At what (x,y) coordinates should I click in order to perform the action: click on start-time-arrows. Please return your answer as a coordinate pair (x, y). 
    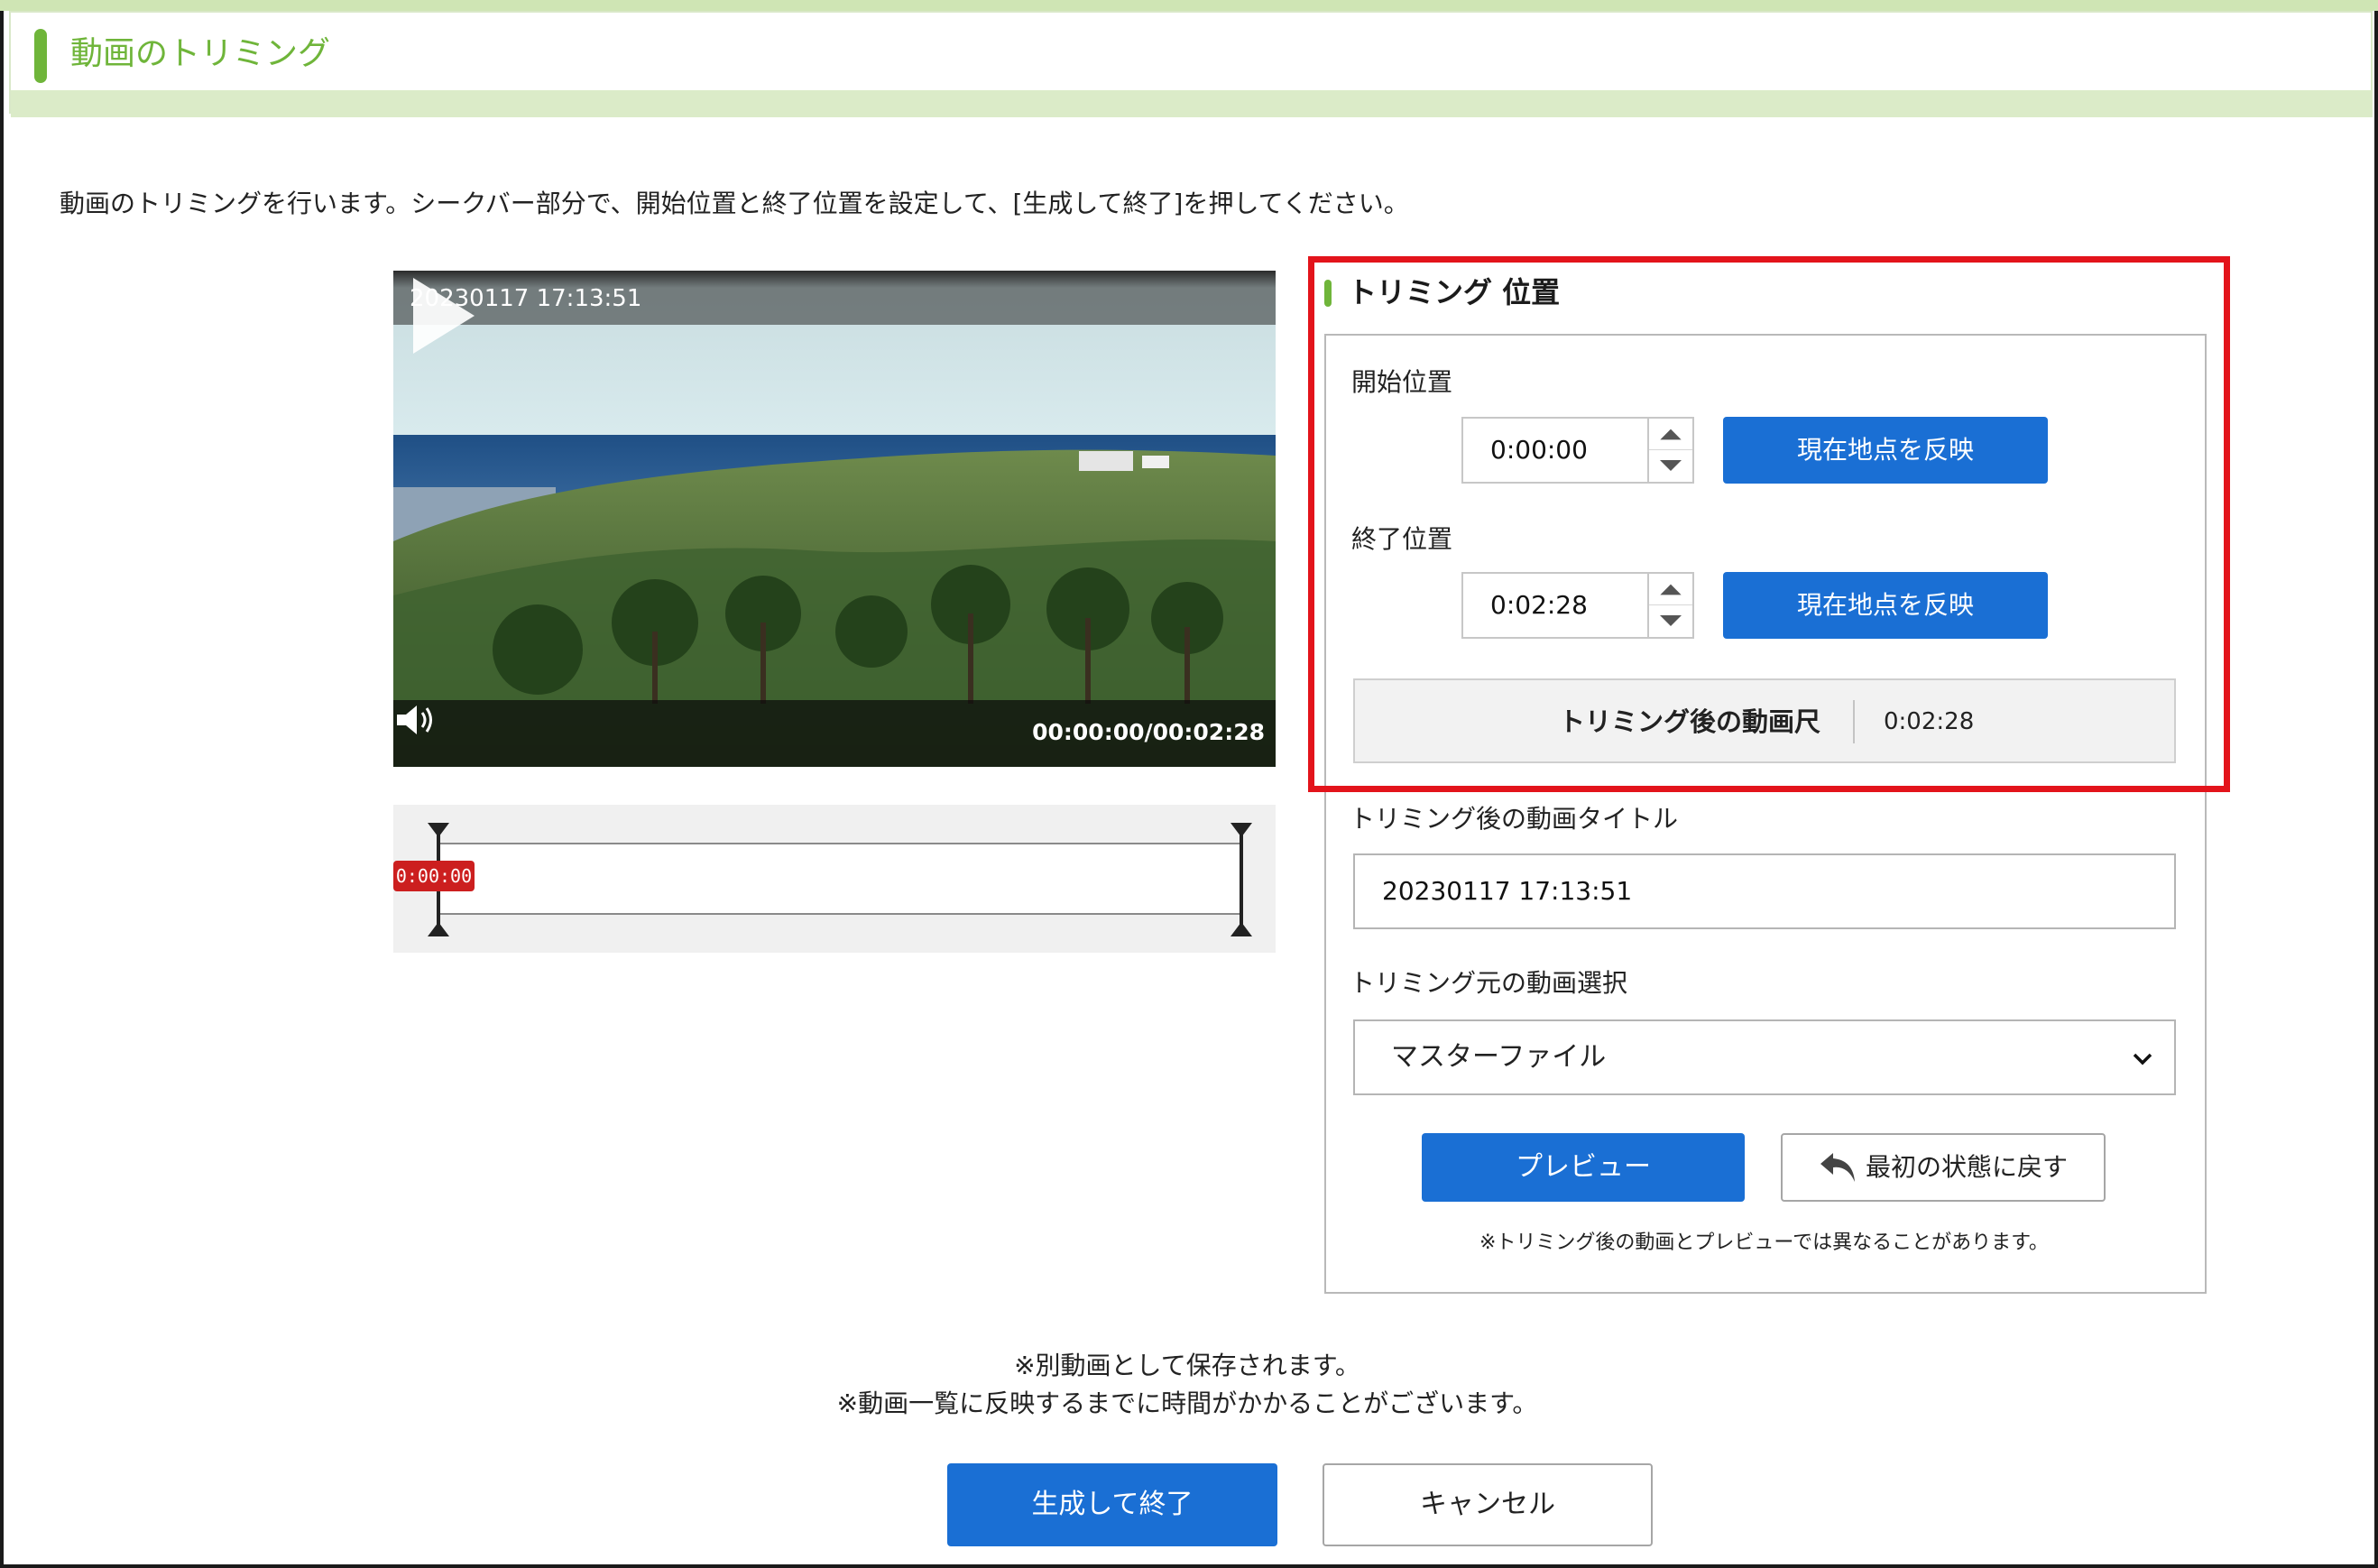
    Looking at the image, I should click on (1669, 450).